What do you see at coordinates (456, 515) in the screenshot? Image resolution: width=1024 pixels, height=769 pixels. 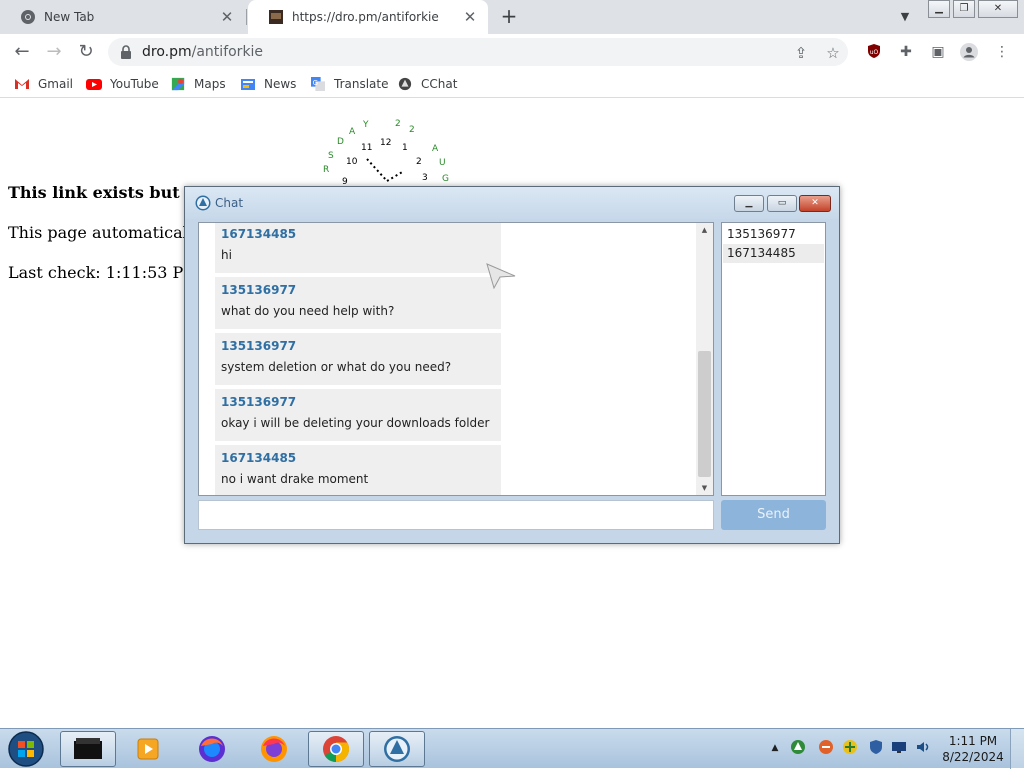 I see `message-input` at bounding box center [456, 515].